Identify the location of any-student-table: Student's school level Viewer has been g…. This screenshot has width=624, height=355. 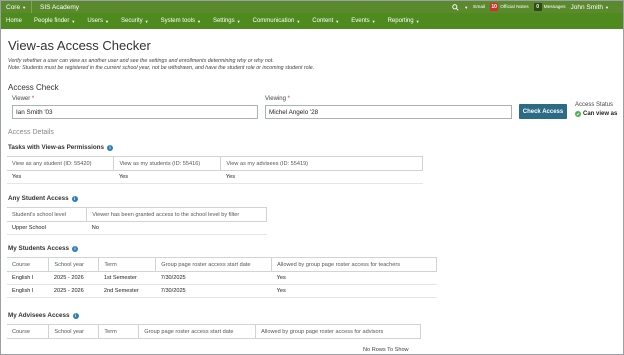
(137, 221).